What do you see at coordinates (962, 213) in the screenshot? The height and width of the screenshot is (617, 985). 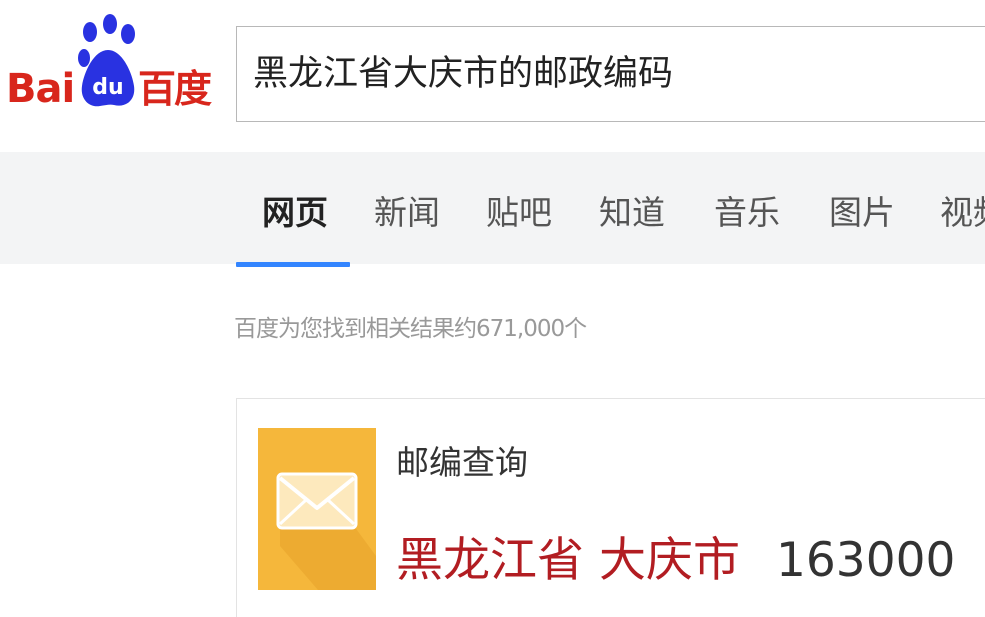 I see `tab-video: 视频` at bounding box center [962, 213].